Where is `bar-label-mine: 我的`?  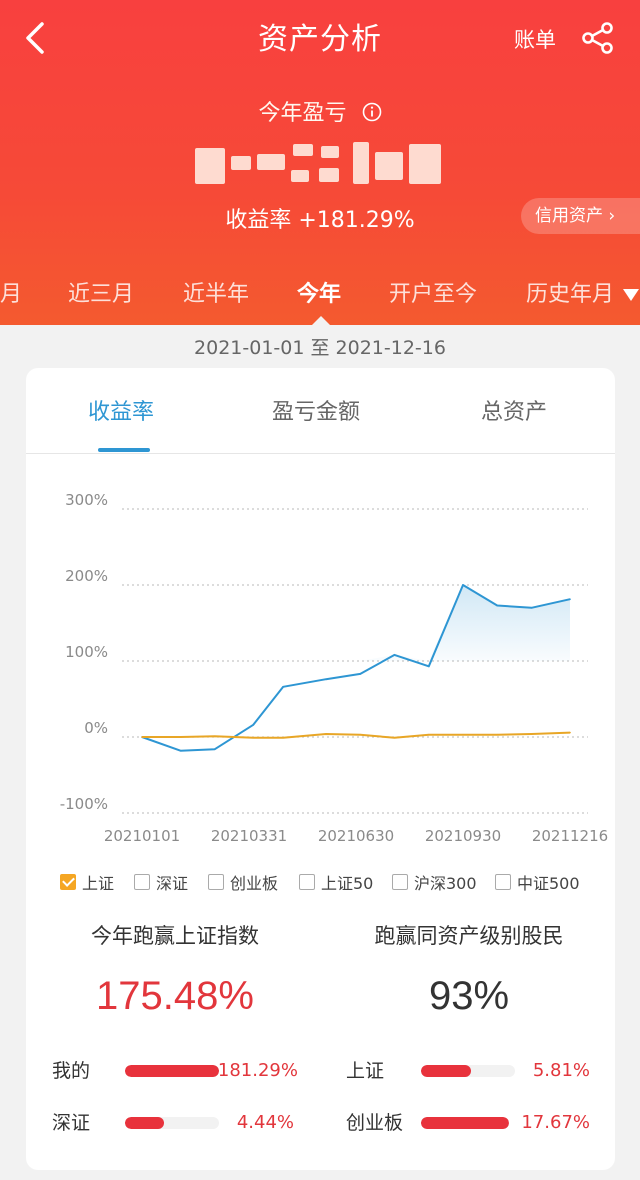 bar-label-mine: 我的 is located at coordinates (71, 1071).